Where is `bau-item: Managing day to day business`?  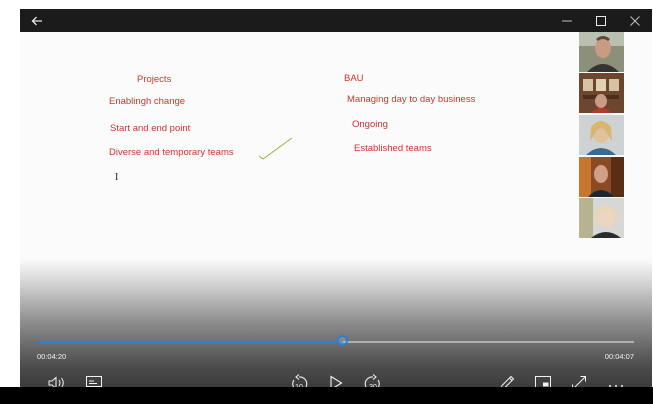 bau-item: Managing day to day business is located at coordinates (411, 99).